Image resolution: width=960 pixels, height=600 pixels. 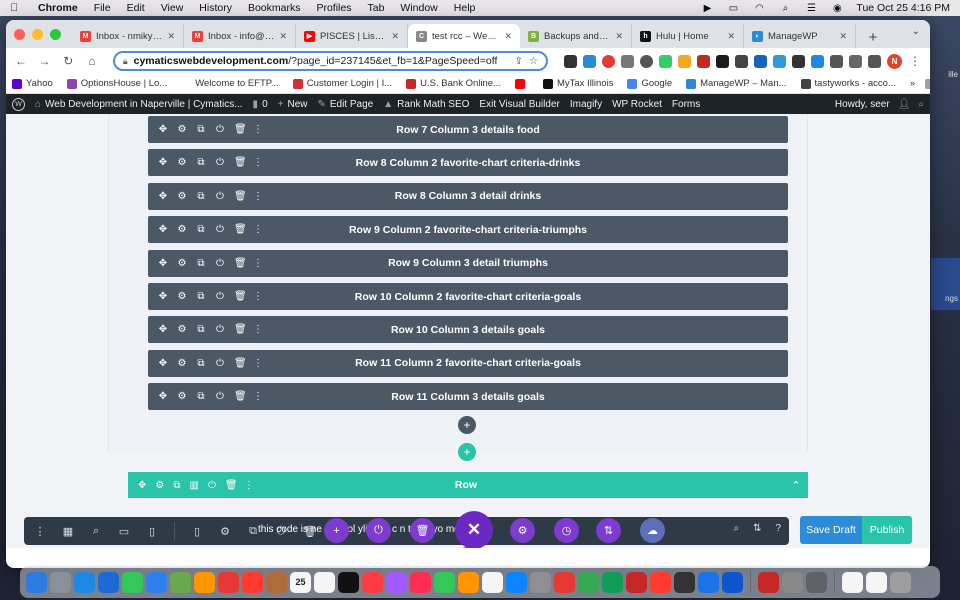 What do you see at coordinates (468, 263) in the screenshot?
I see `module-bar: ✥ ⚙ ⧉ ⏻ 🗑︎ ⋮ Row 9 Column 3 detail triumphs` at bounding box center [468, 263].